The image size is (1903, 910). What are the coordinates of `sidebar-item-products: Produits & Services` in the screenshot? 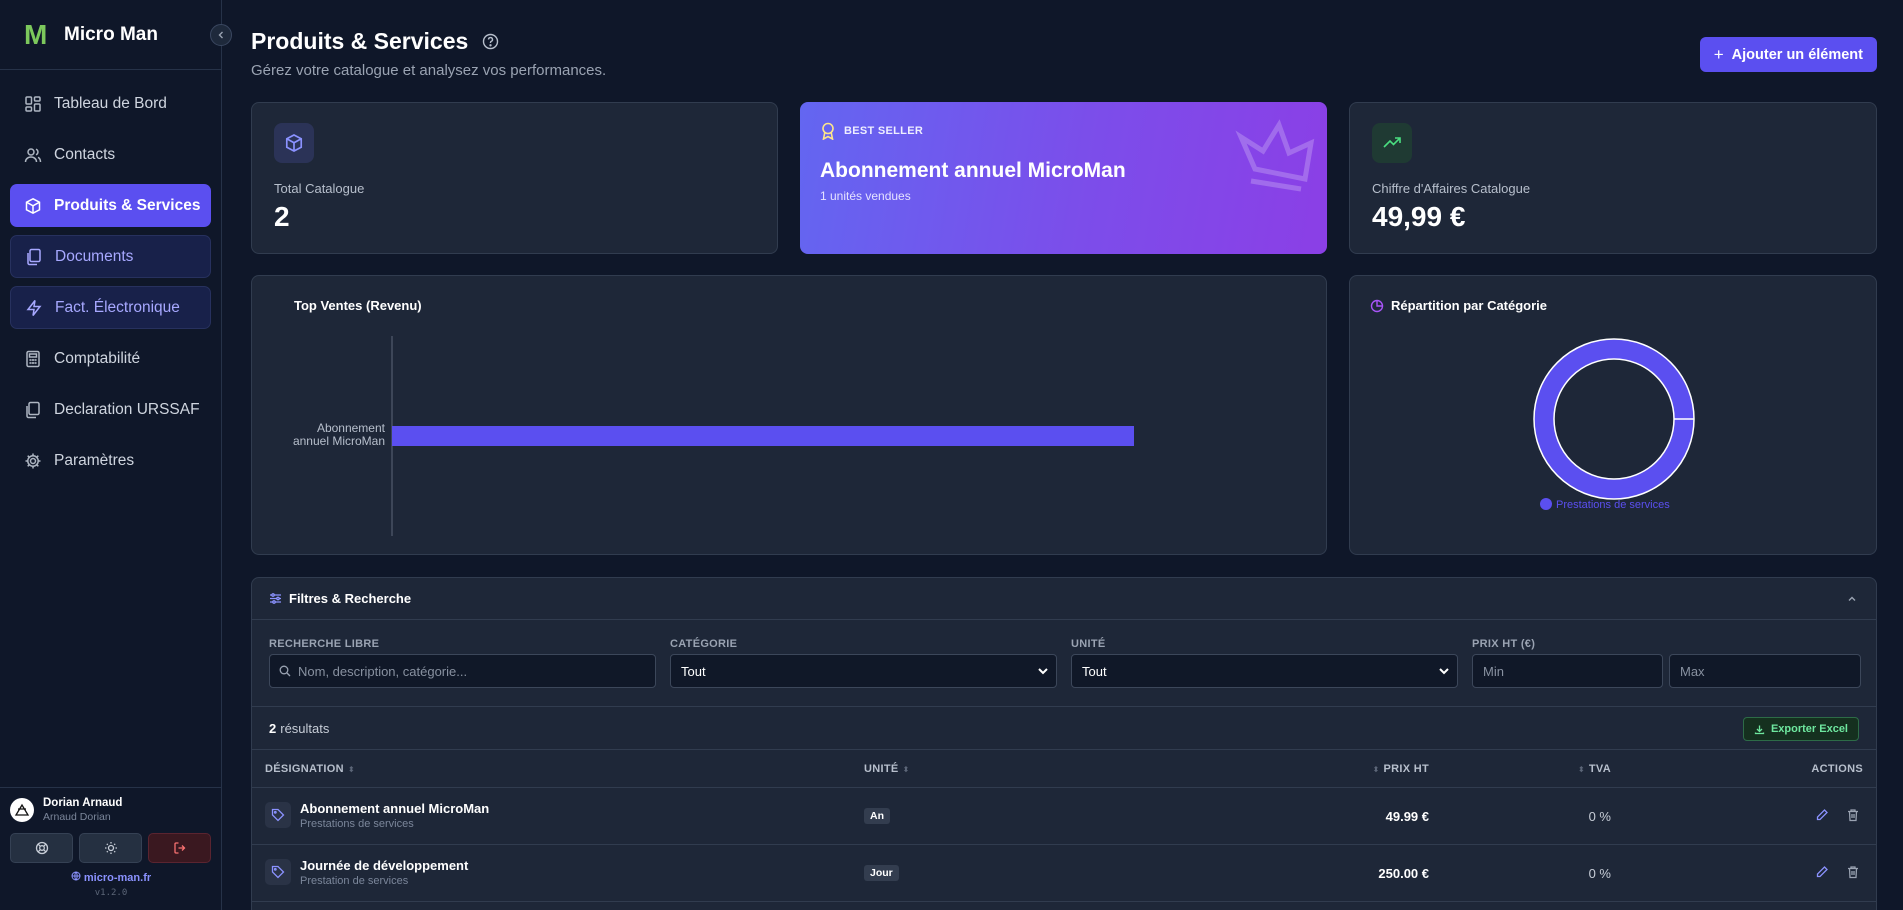 It's located at (110, 205).